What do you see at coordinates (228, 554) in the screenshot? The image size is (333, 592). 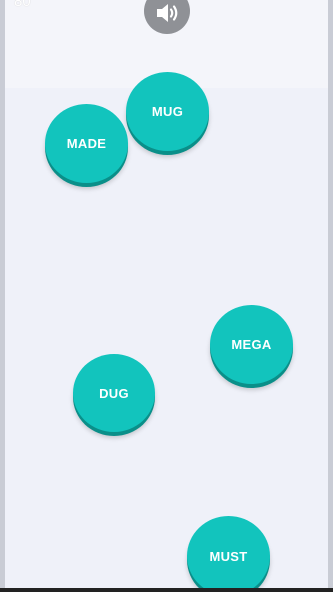 I see `word-bubble-must: MUST` at bounding box center [228, 554].